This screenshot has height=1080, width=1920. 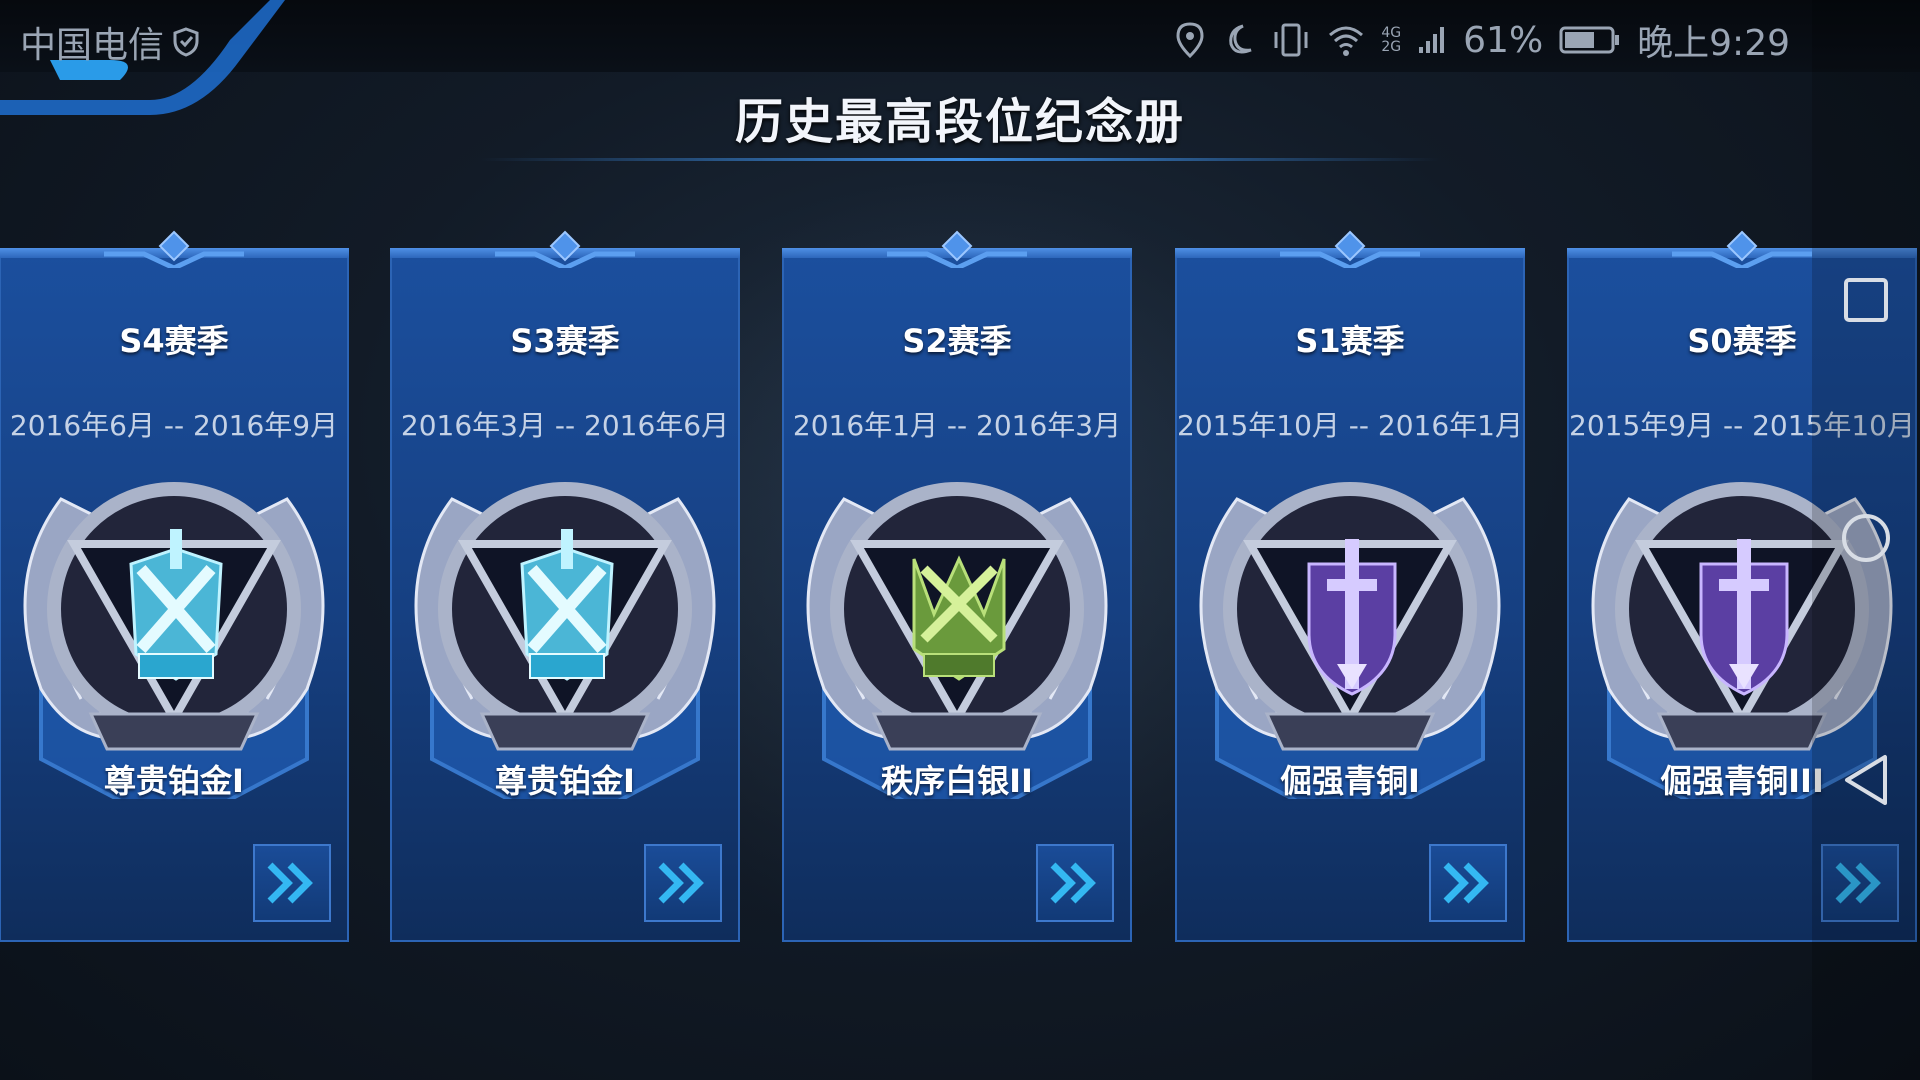 I want to click on season-dates: 2015年10月 -- 2016年1月, so click(x=1350, y=425).